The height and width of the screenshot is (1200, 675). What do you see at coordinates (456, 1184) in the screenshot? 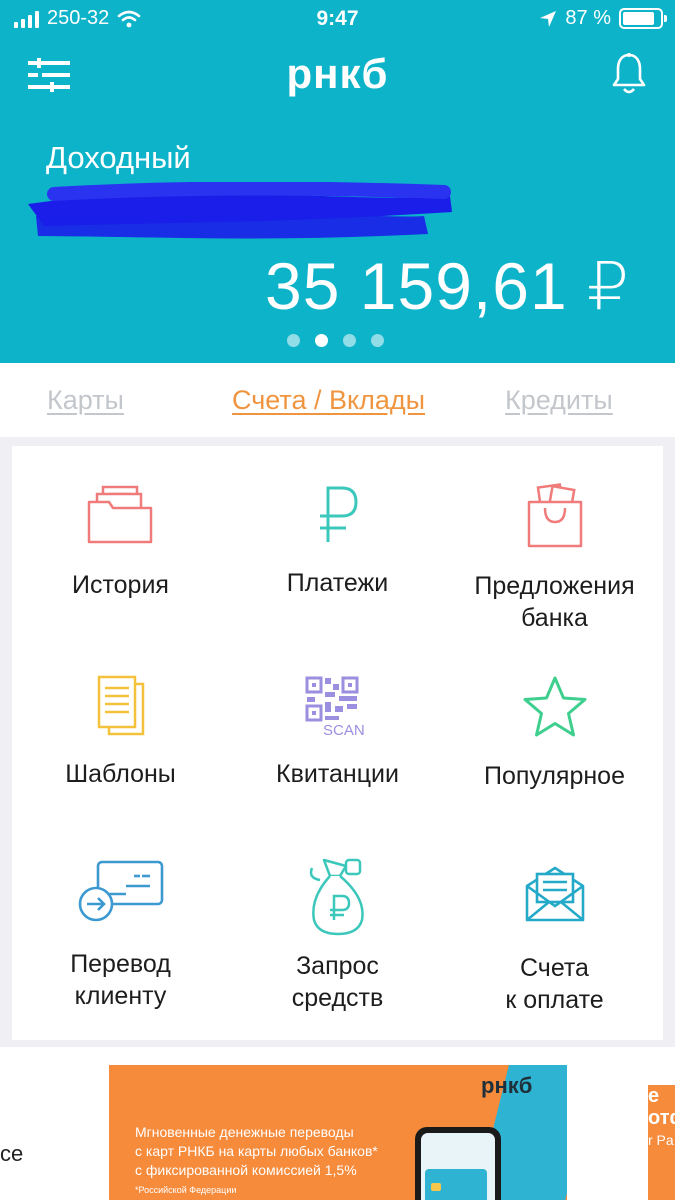
I see `bank-card-illustration` at bounding box center [456, 1184].